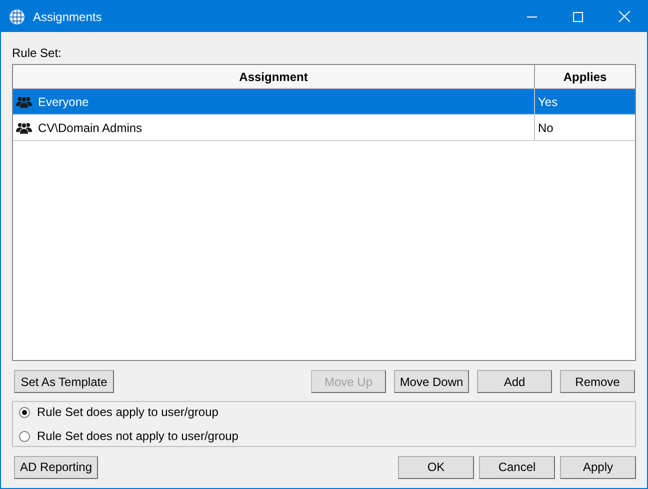 The height and width of the screenshot is (489, 648). I want to click on table-cell-text: Everyone, so click(63, 102).